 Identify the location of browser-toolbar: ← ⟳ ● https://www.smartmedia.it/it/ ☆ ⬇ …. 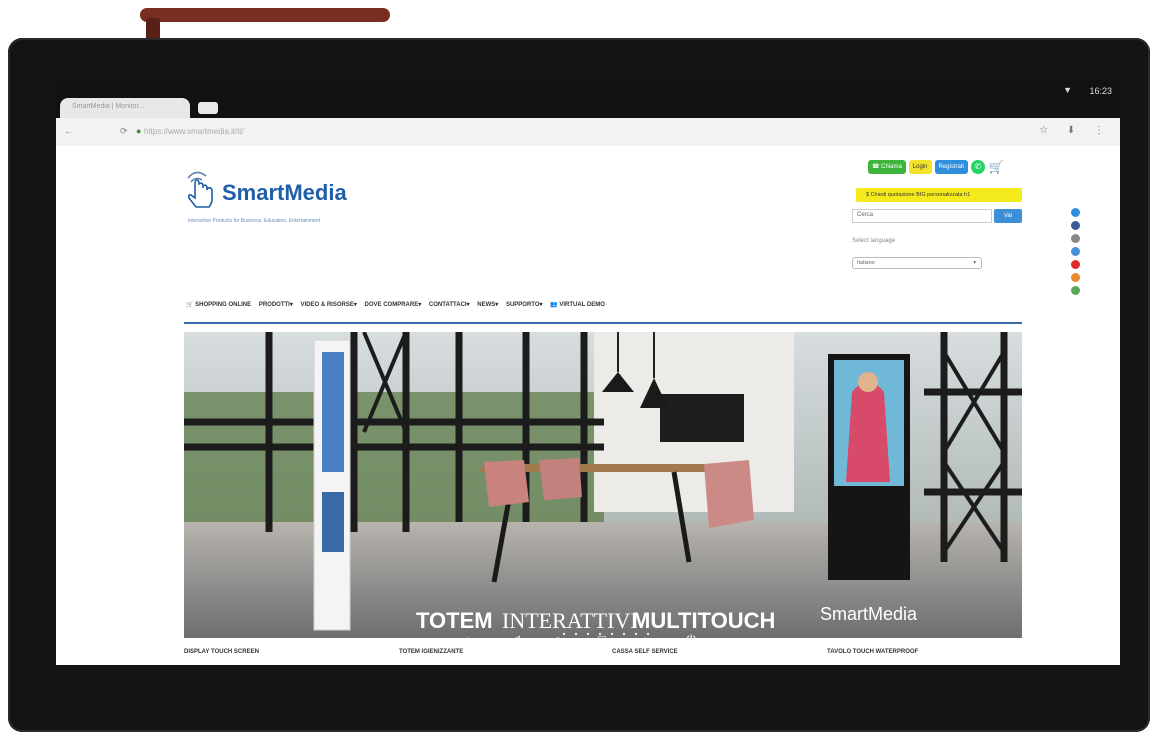
(588, 132).